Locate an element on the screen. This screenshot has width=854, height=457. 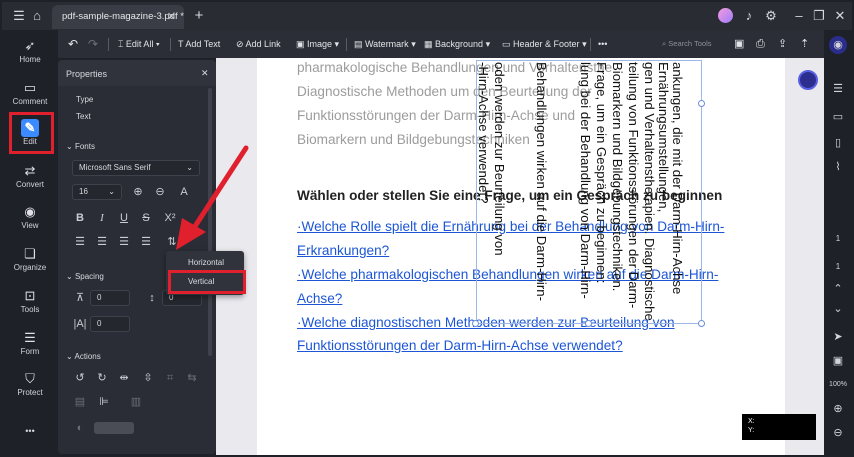
nav-organize: ❏ Organize is located at coordinates (30, 262).